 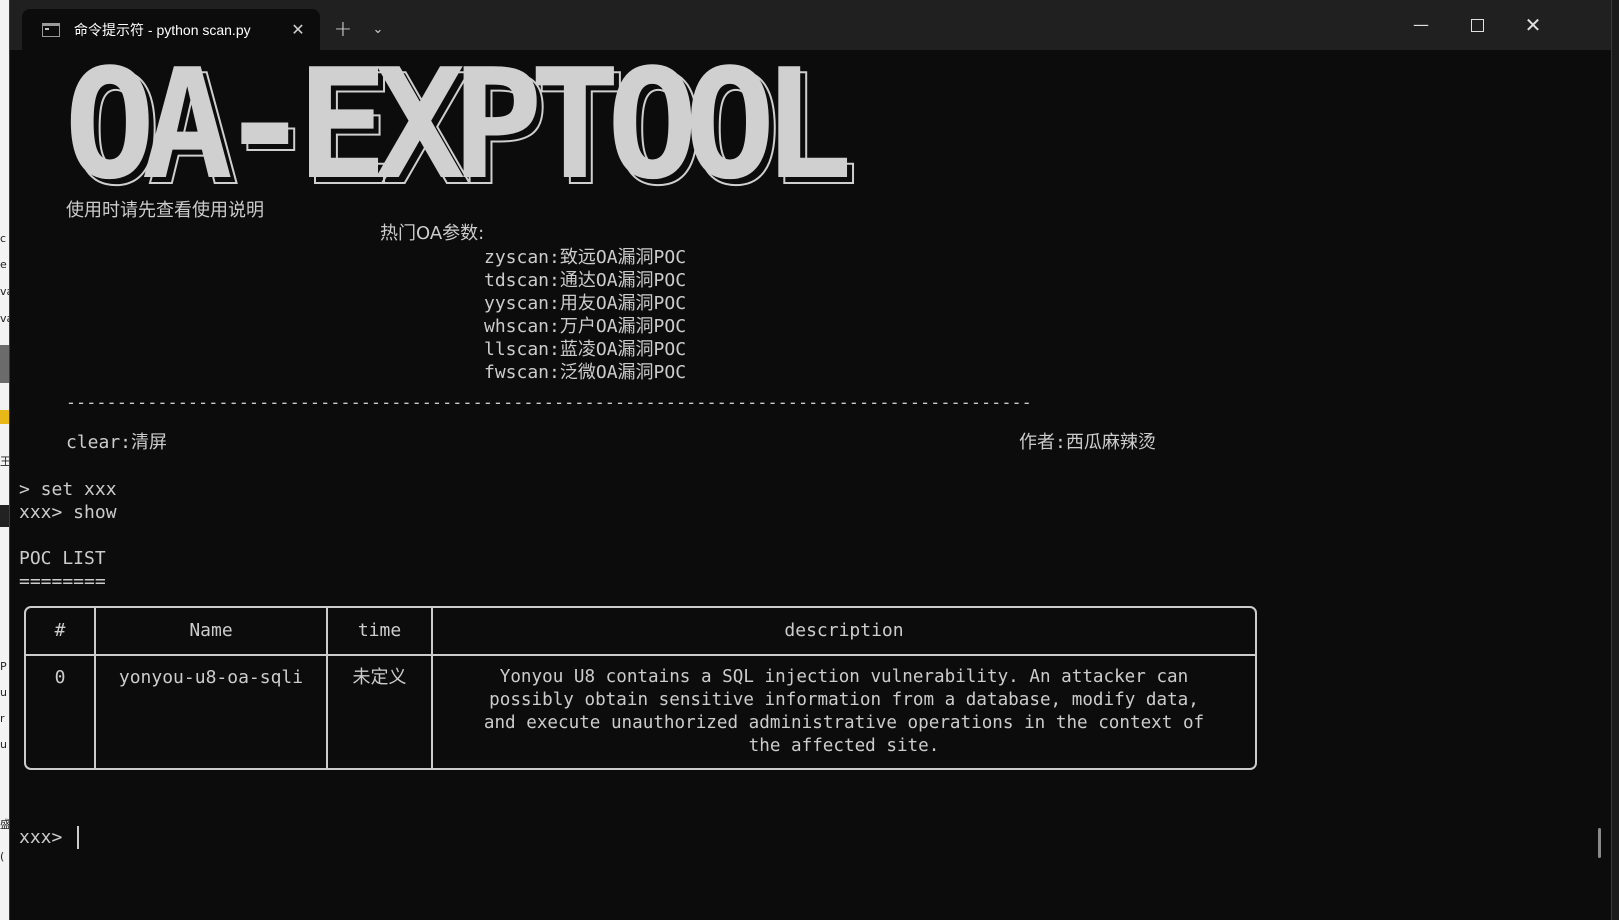 I want to click on command-line: xxx> show, so click(x=68, y=512).